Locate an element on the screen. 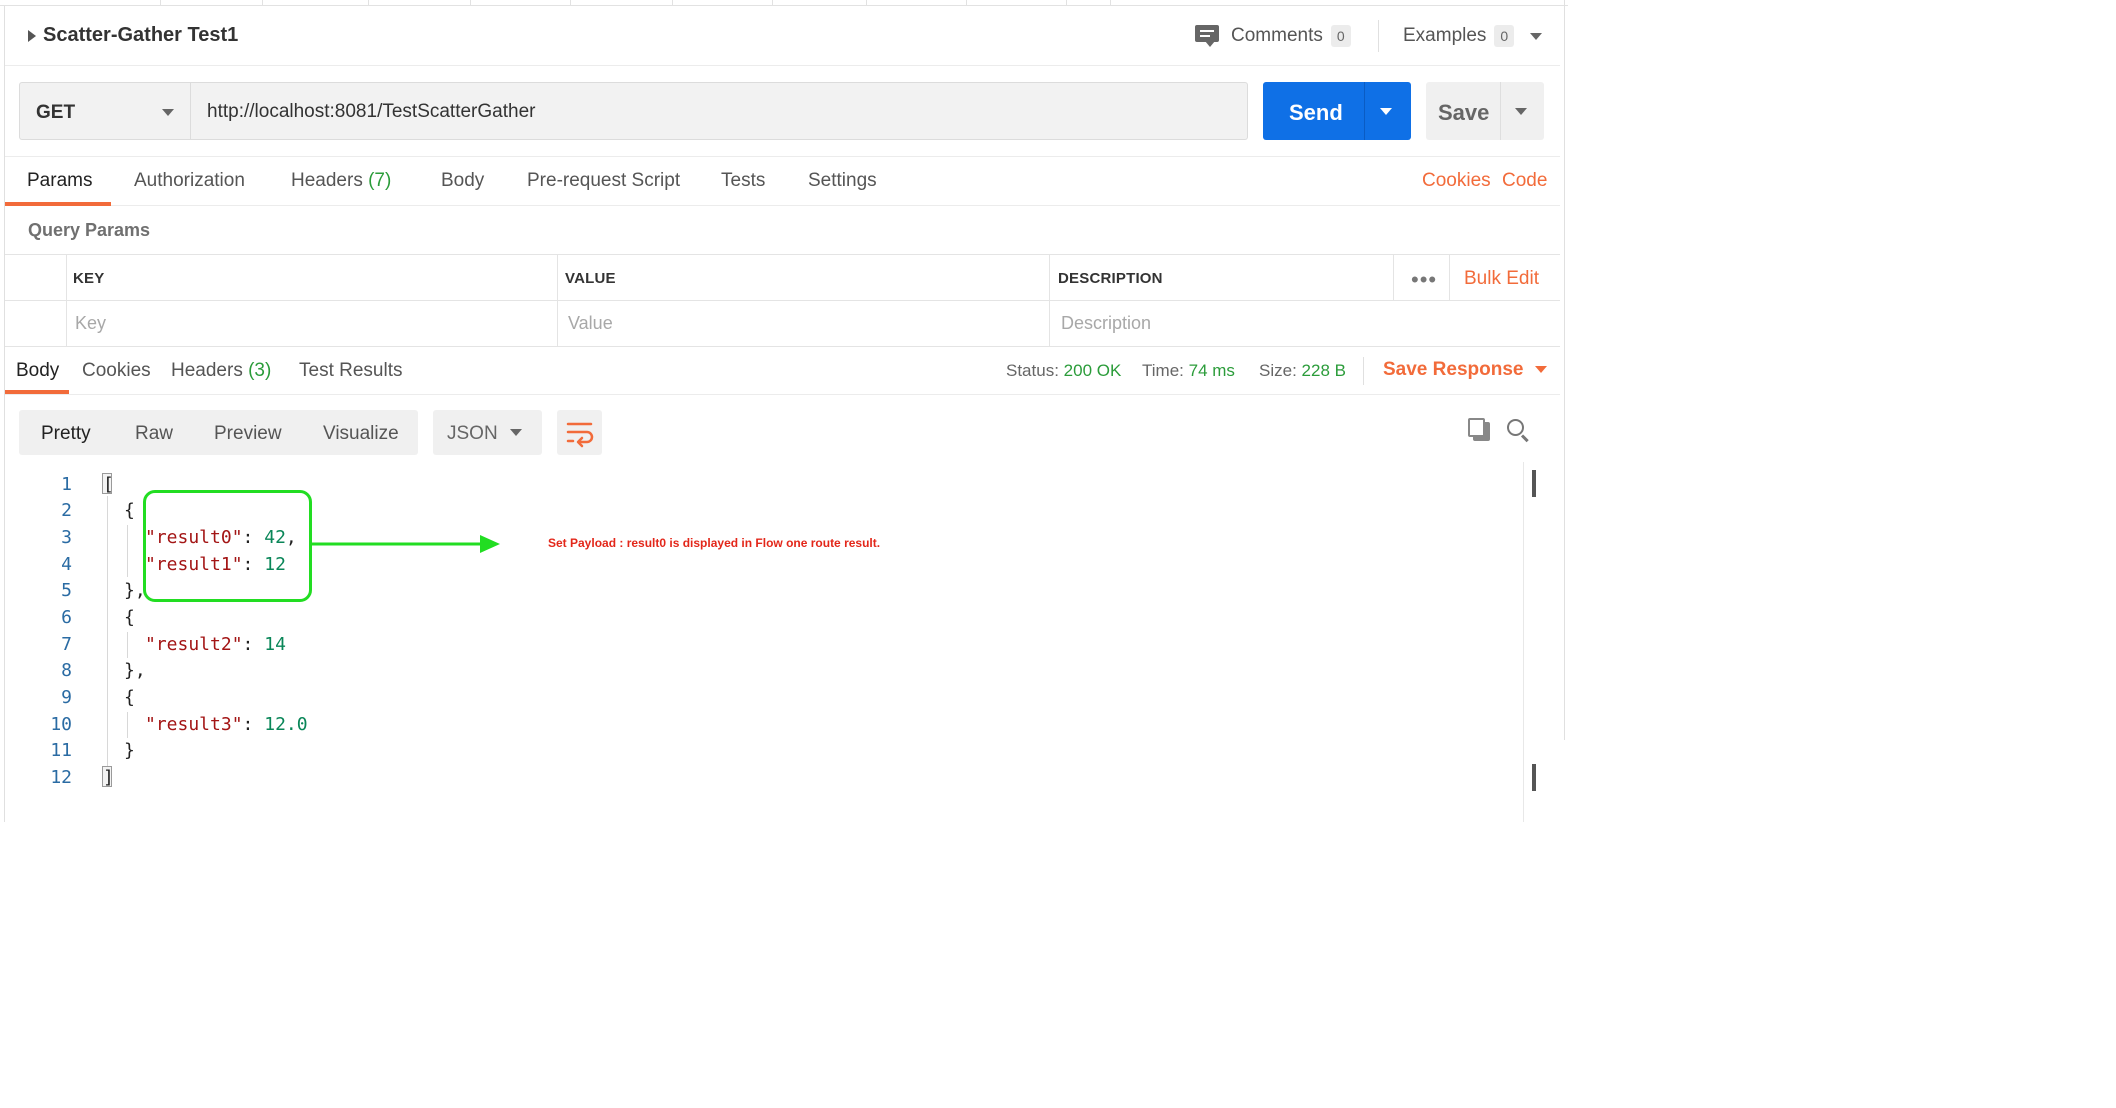  send-button: Send is located at coordinates (1337, 111).